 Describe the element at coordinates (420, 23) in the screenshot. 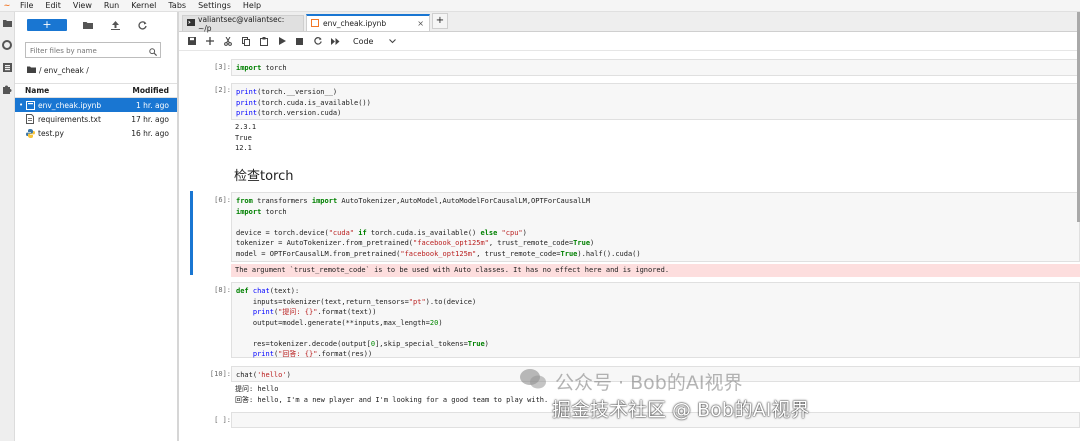

I see `close-tab-icon: ×` at that location.